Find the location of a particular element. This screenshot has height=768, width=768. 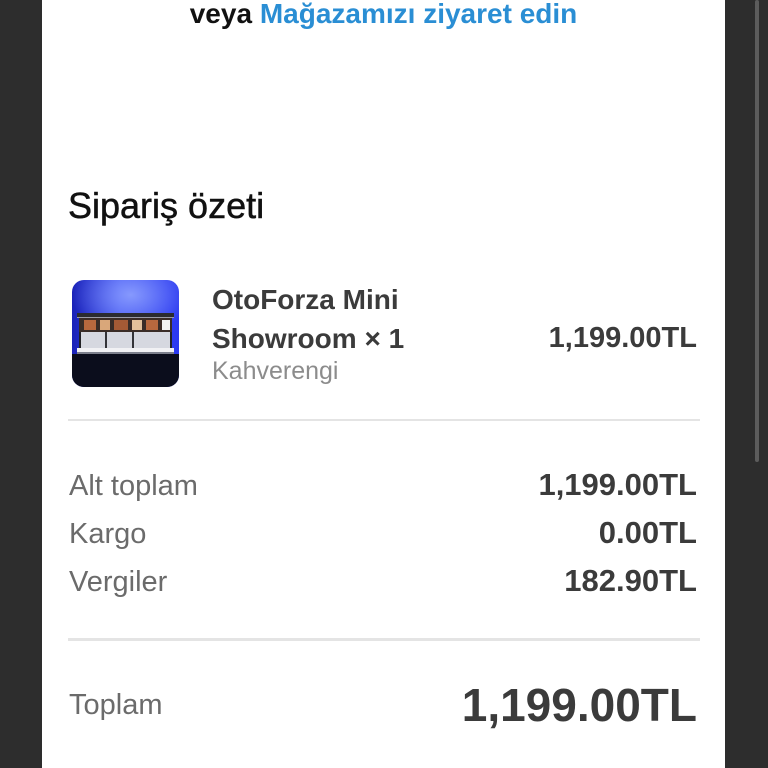

total-value: 1,199.00TL is located at coordinates (579, 705).